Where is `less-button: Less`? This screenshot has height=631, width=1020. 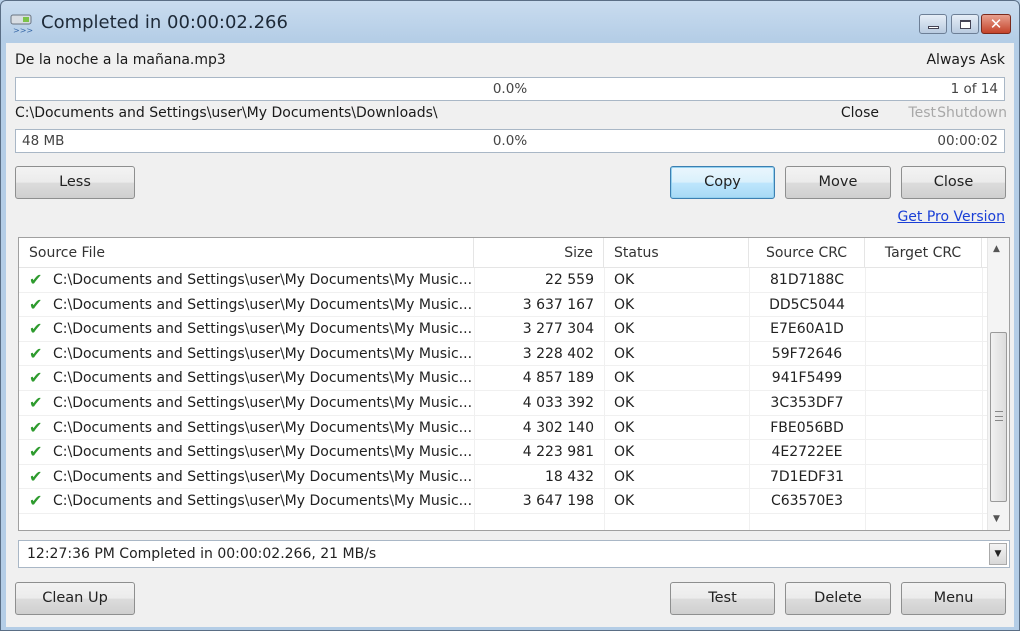
less-button: Less is located at coordinates (75, 182).